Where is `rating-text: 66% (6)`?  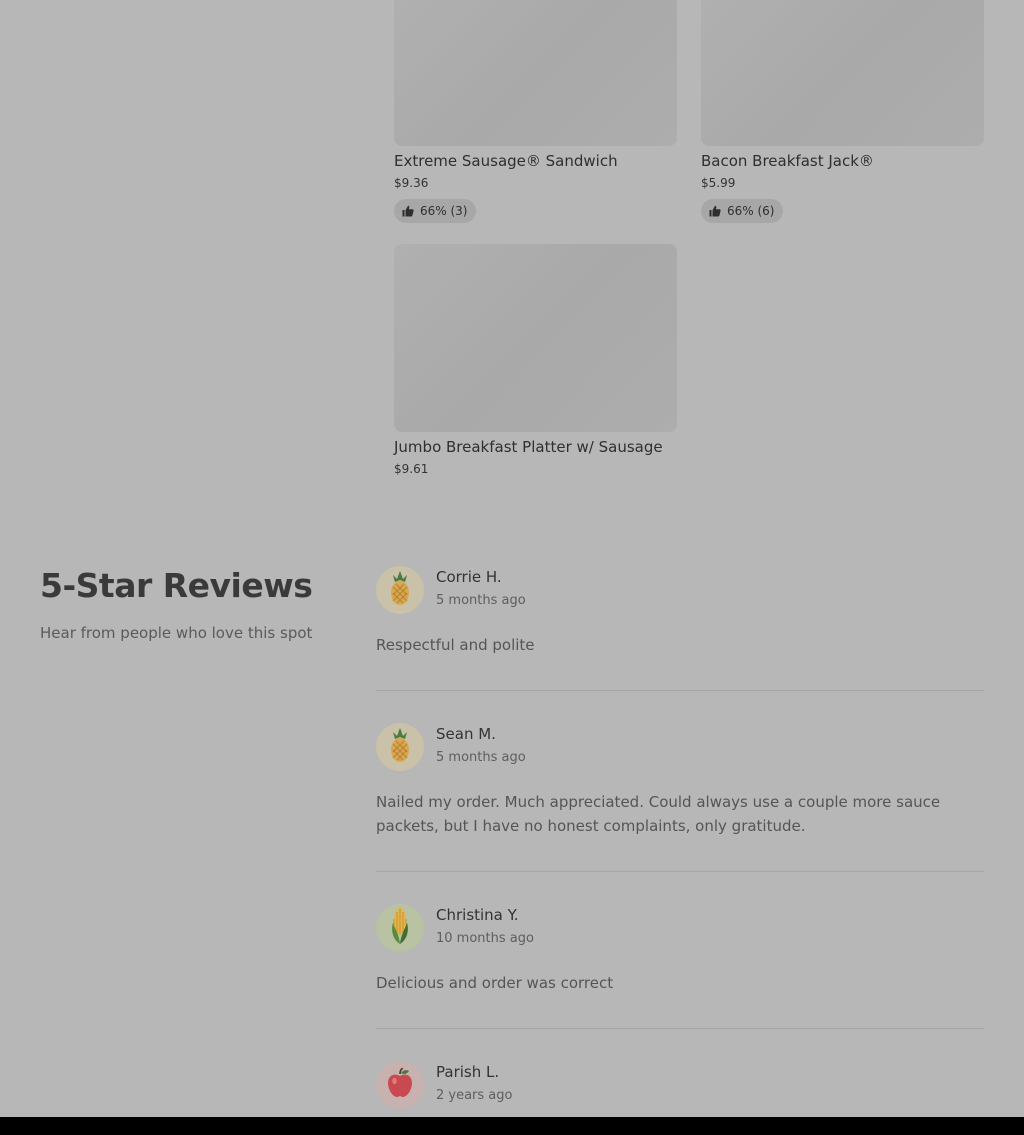
rating-text: 66% (6) is located at coordinates (751, 211).